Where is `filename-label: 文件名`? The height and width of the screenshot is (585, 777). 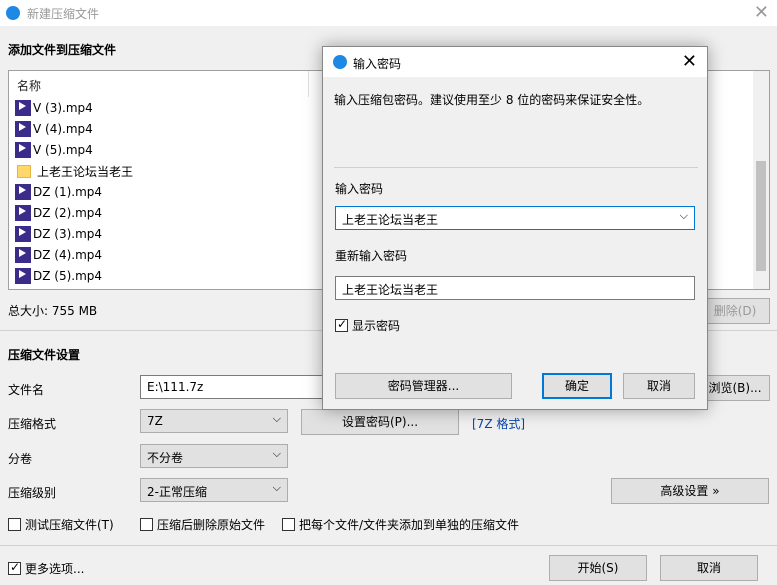
filename-label: 文件名 is located at coordinates (26, 390).